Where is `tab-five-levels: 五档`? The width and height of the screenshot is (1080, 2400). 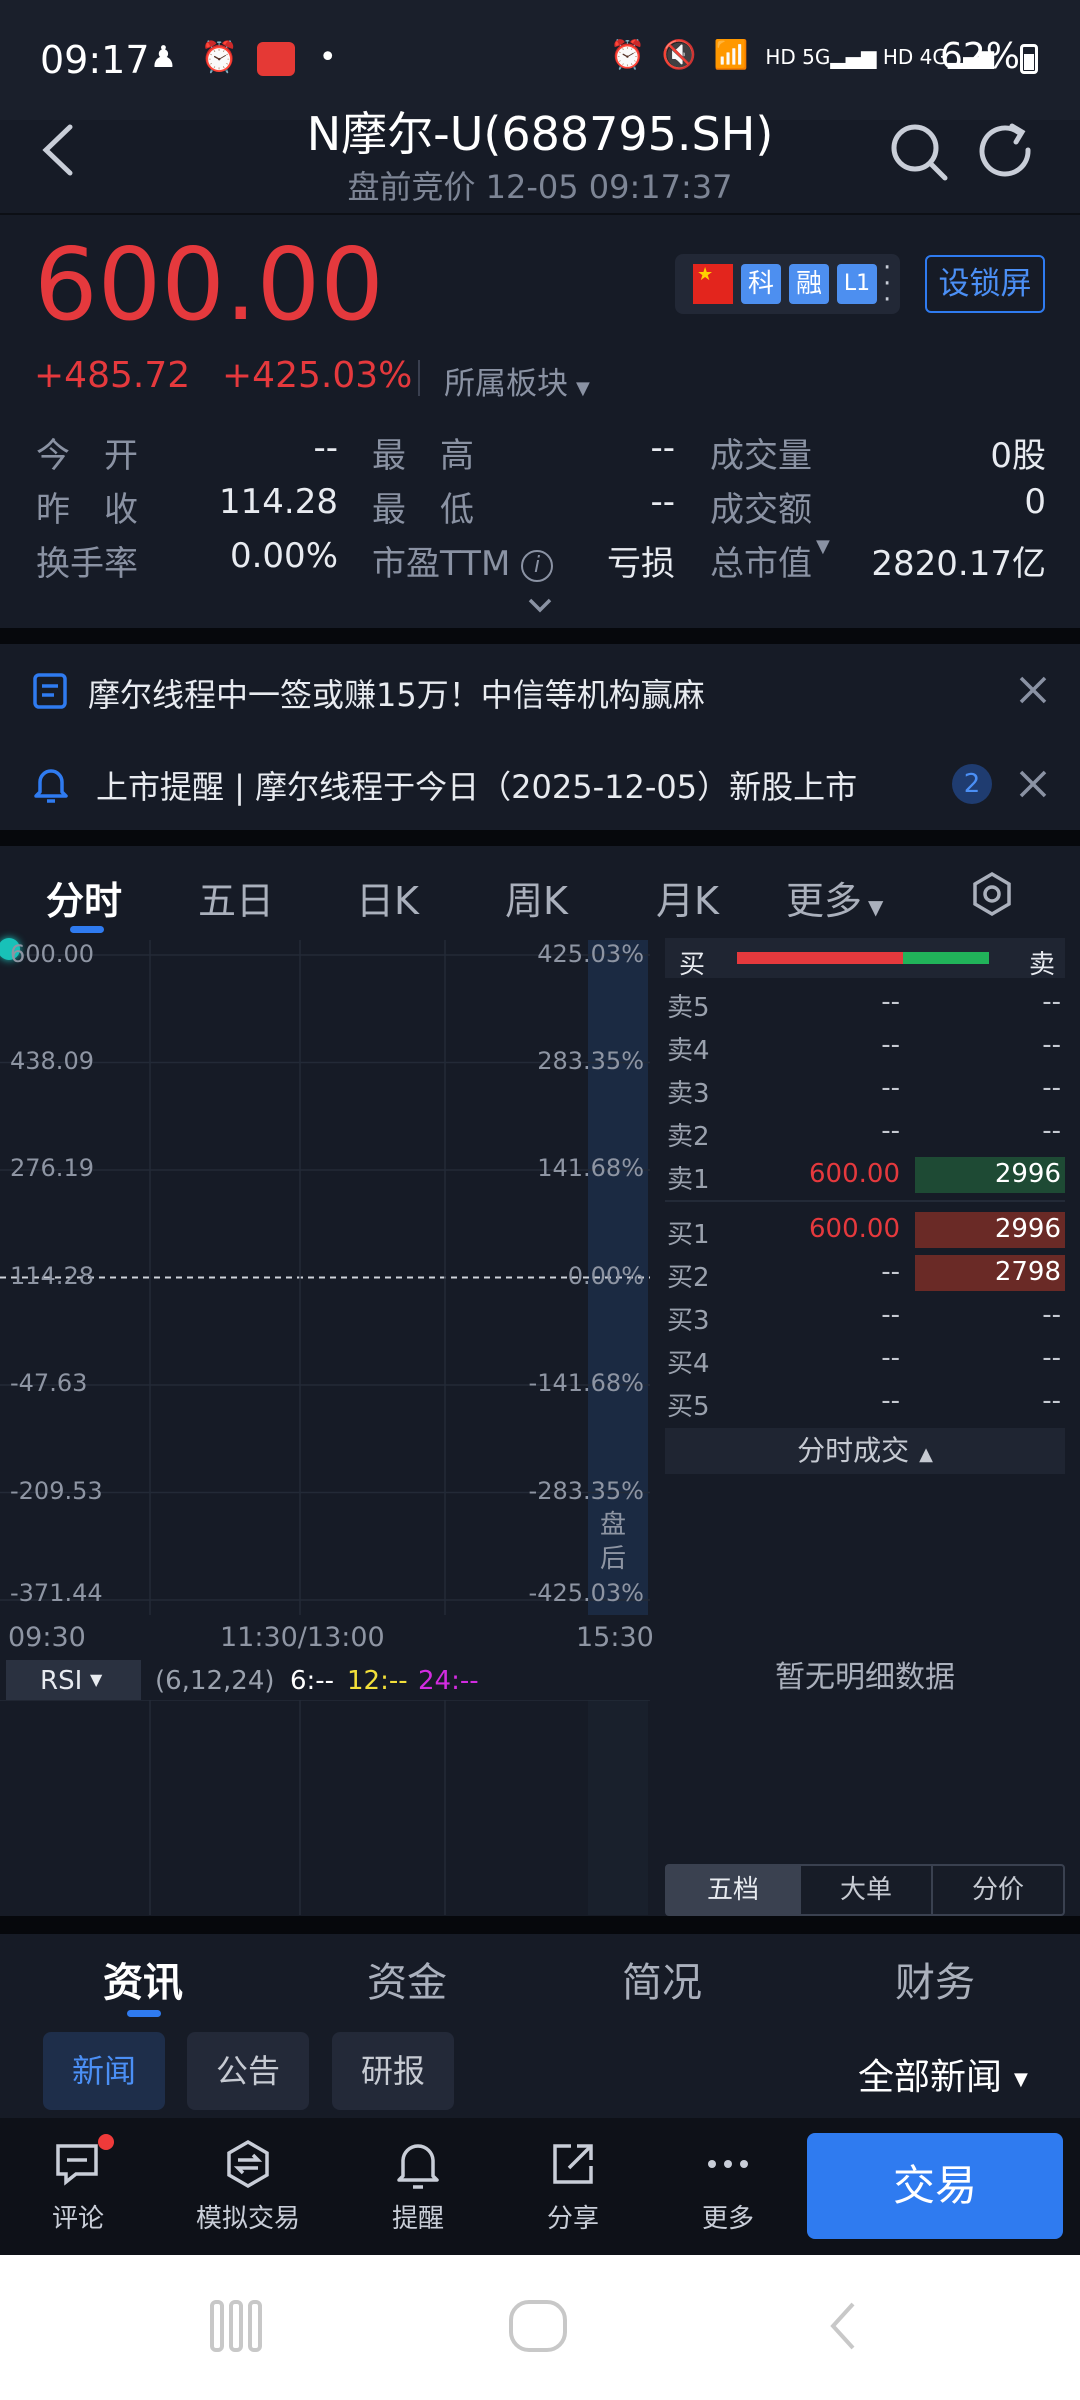 tab-five-levels: 五档 is located at coordinates (733, 1890).